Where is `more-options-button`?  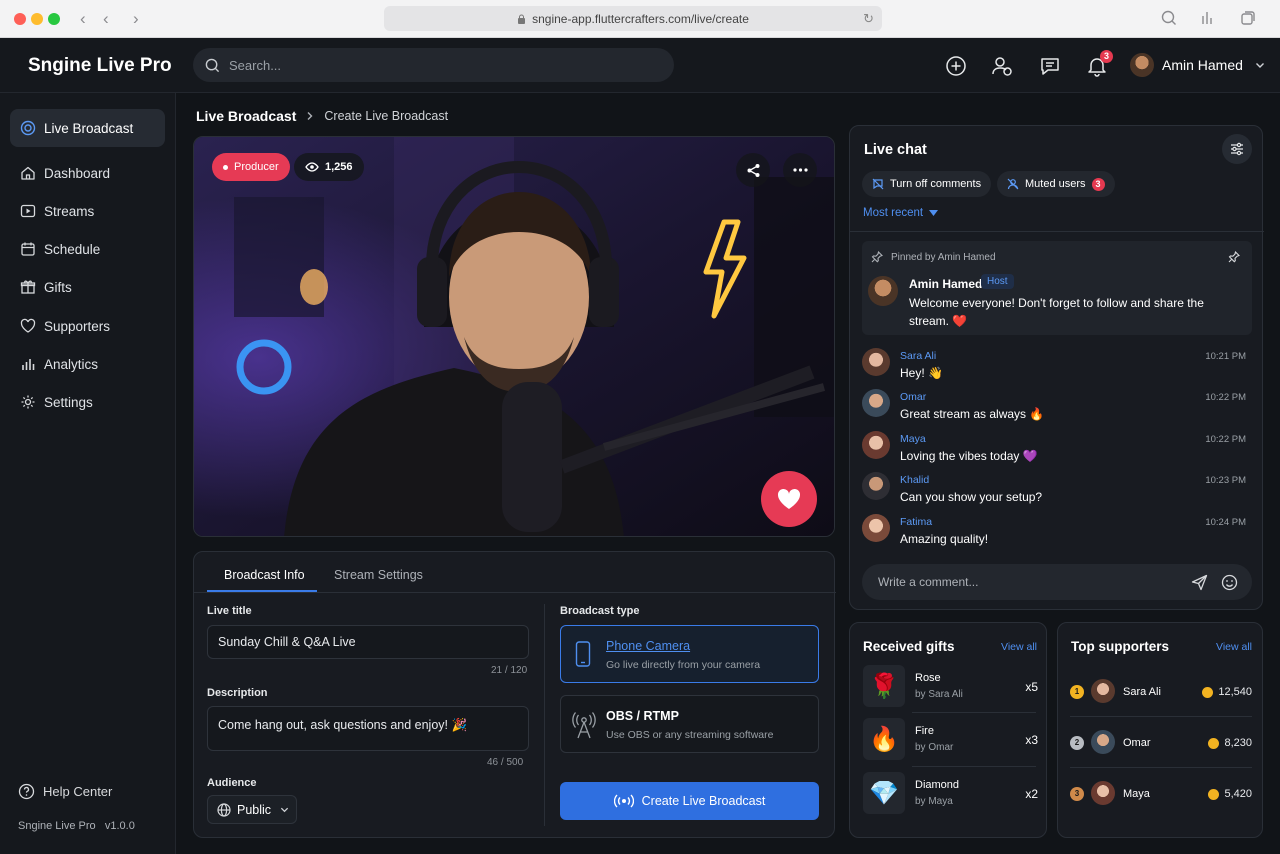
more-options-button is located at coordinates (800, 170).